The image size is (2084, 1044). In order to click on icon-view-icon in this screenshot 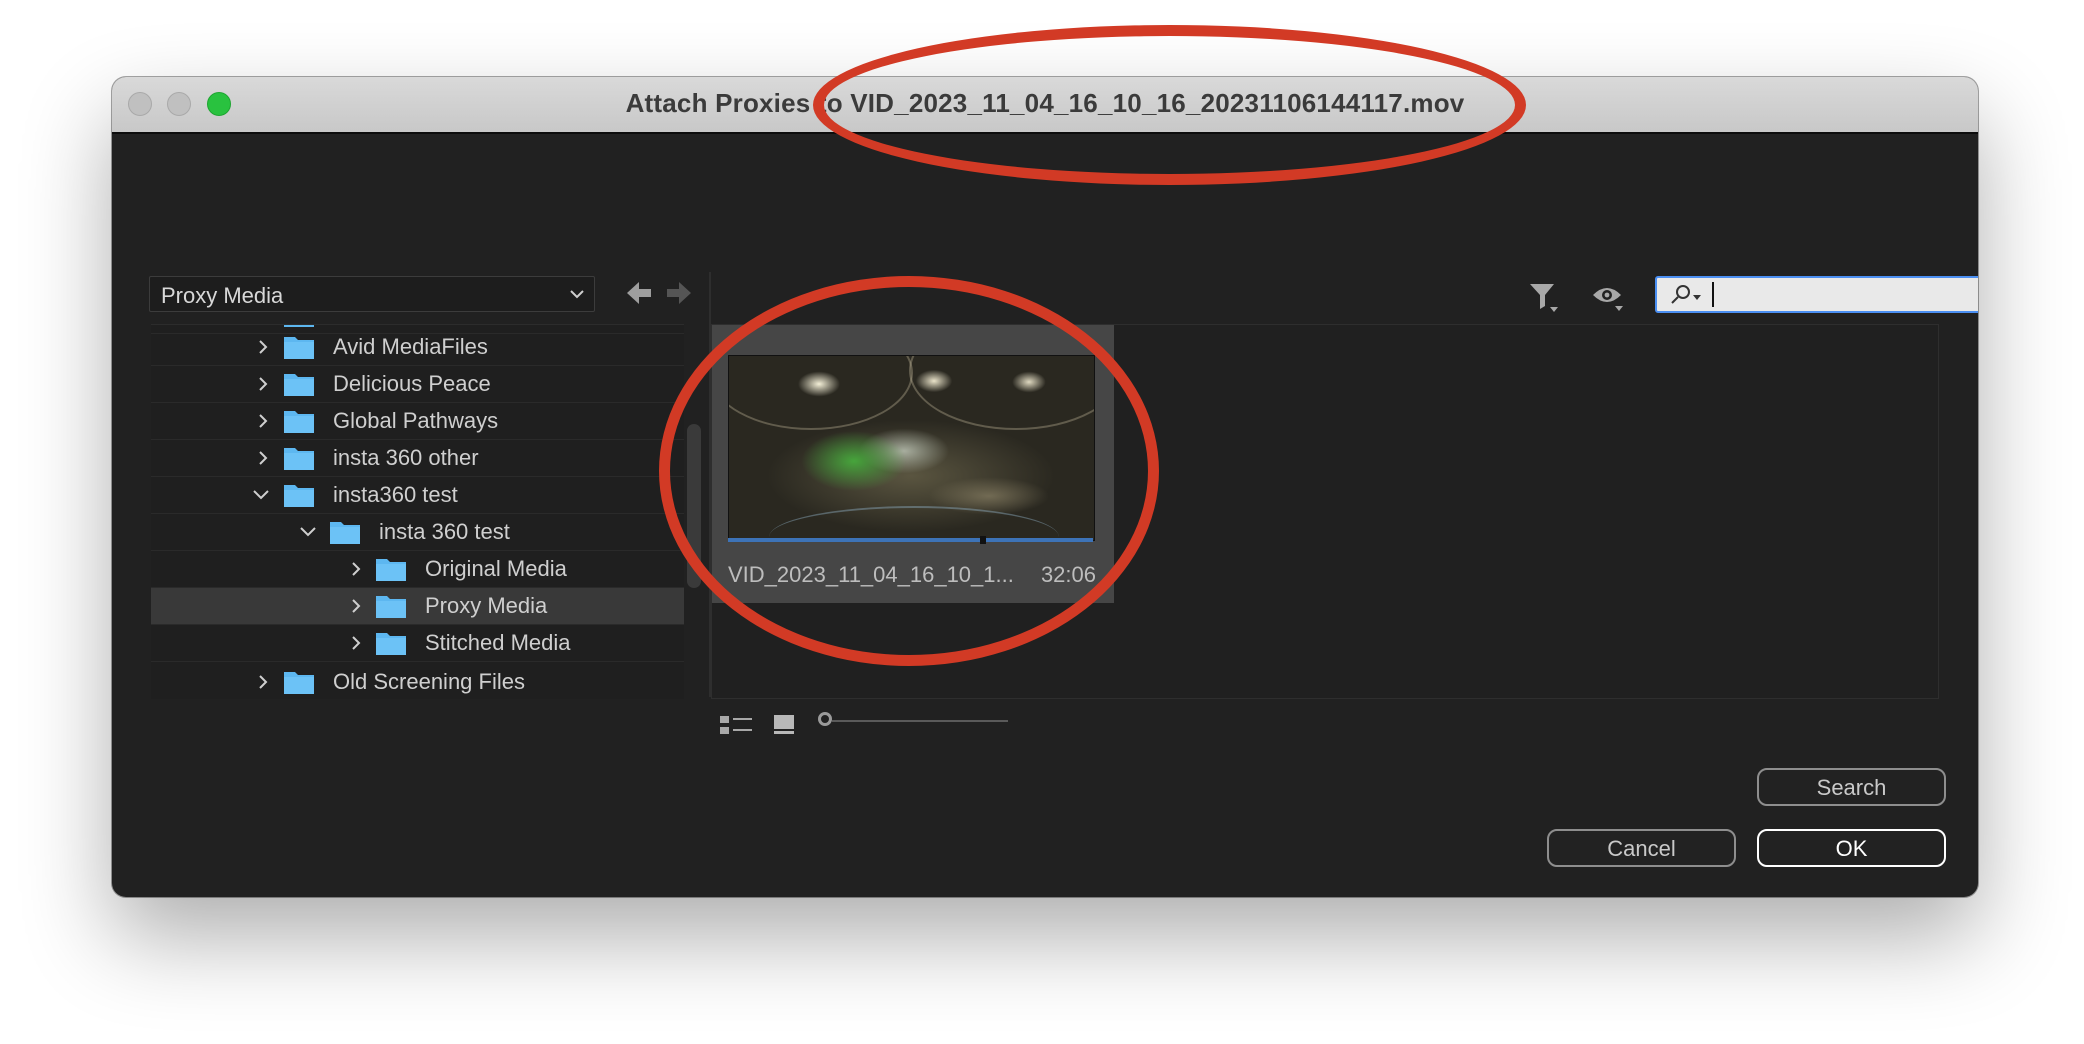, I will do `click(784, 725)`.